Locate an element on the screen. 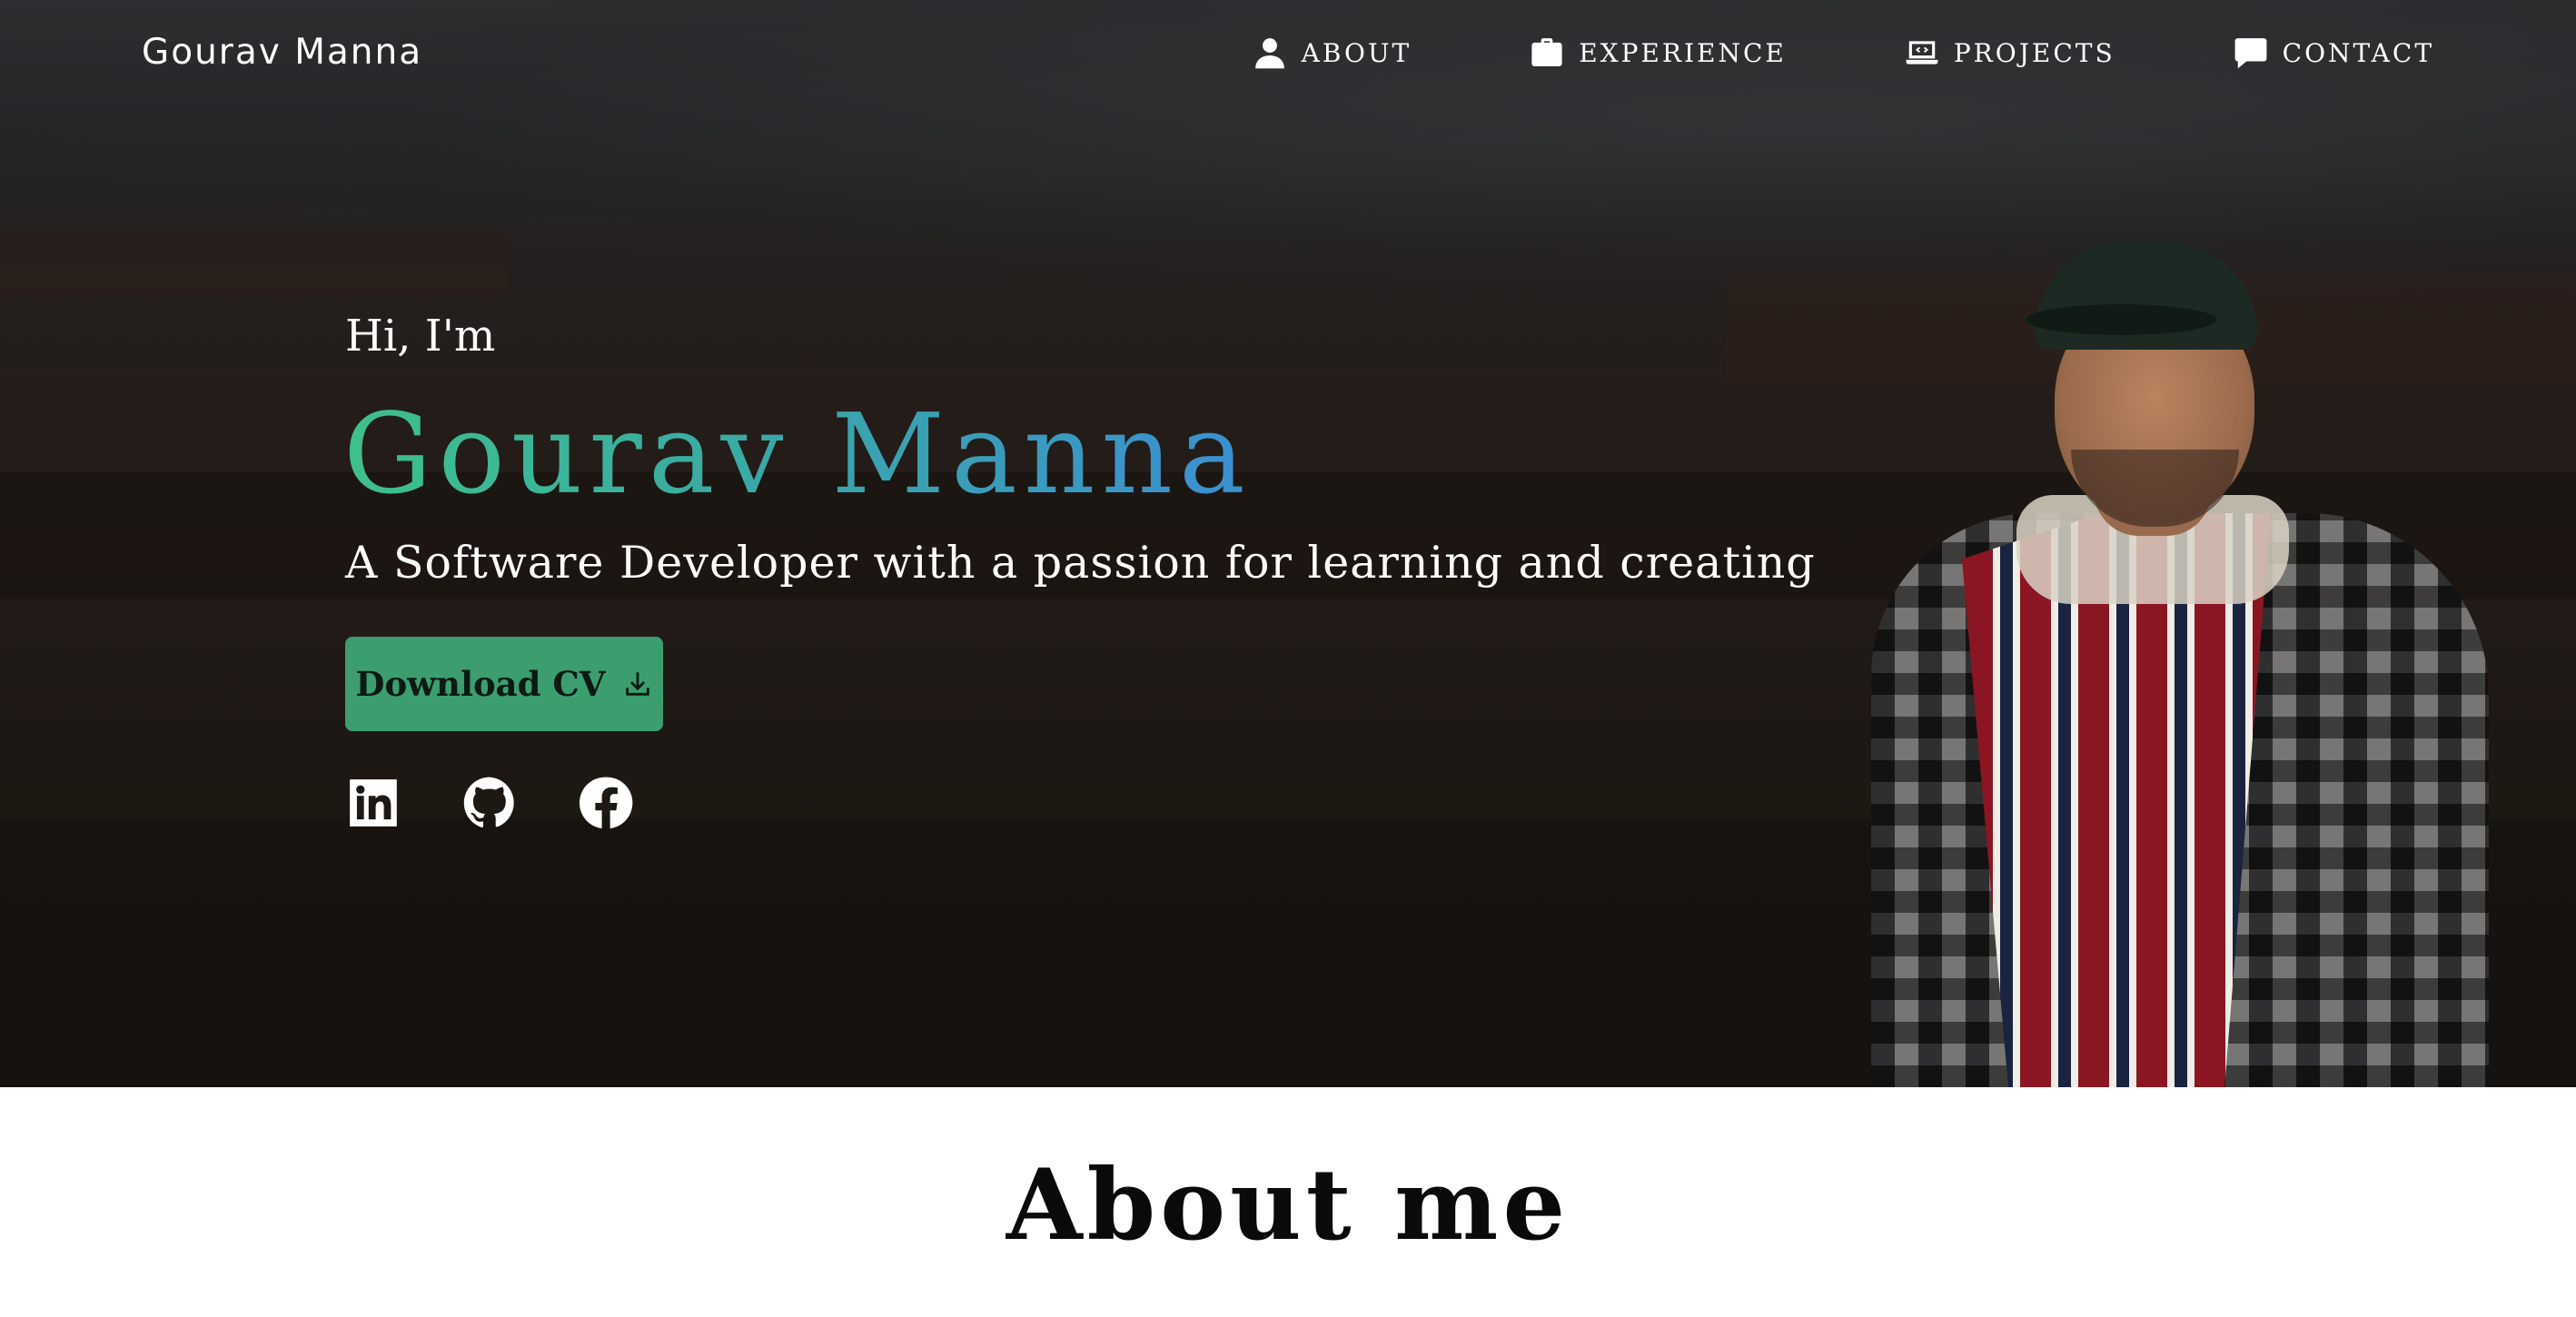  download-icon is located at coordinates (637, 684).